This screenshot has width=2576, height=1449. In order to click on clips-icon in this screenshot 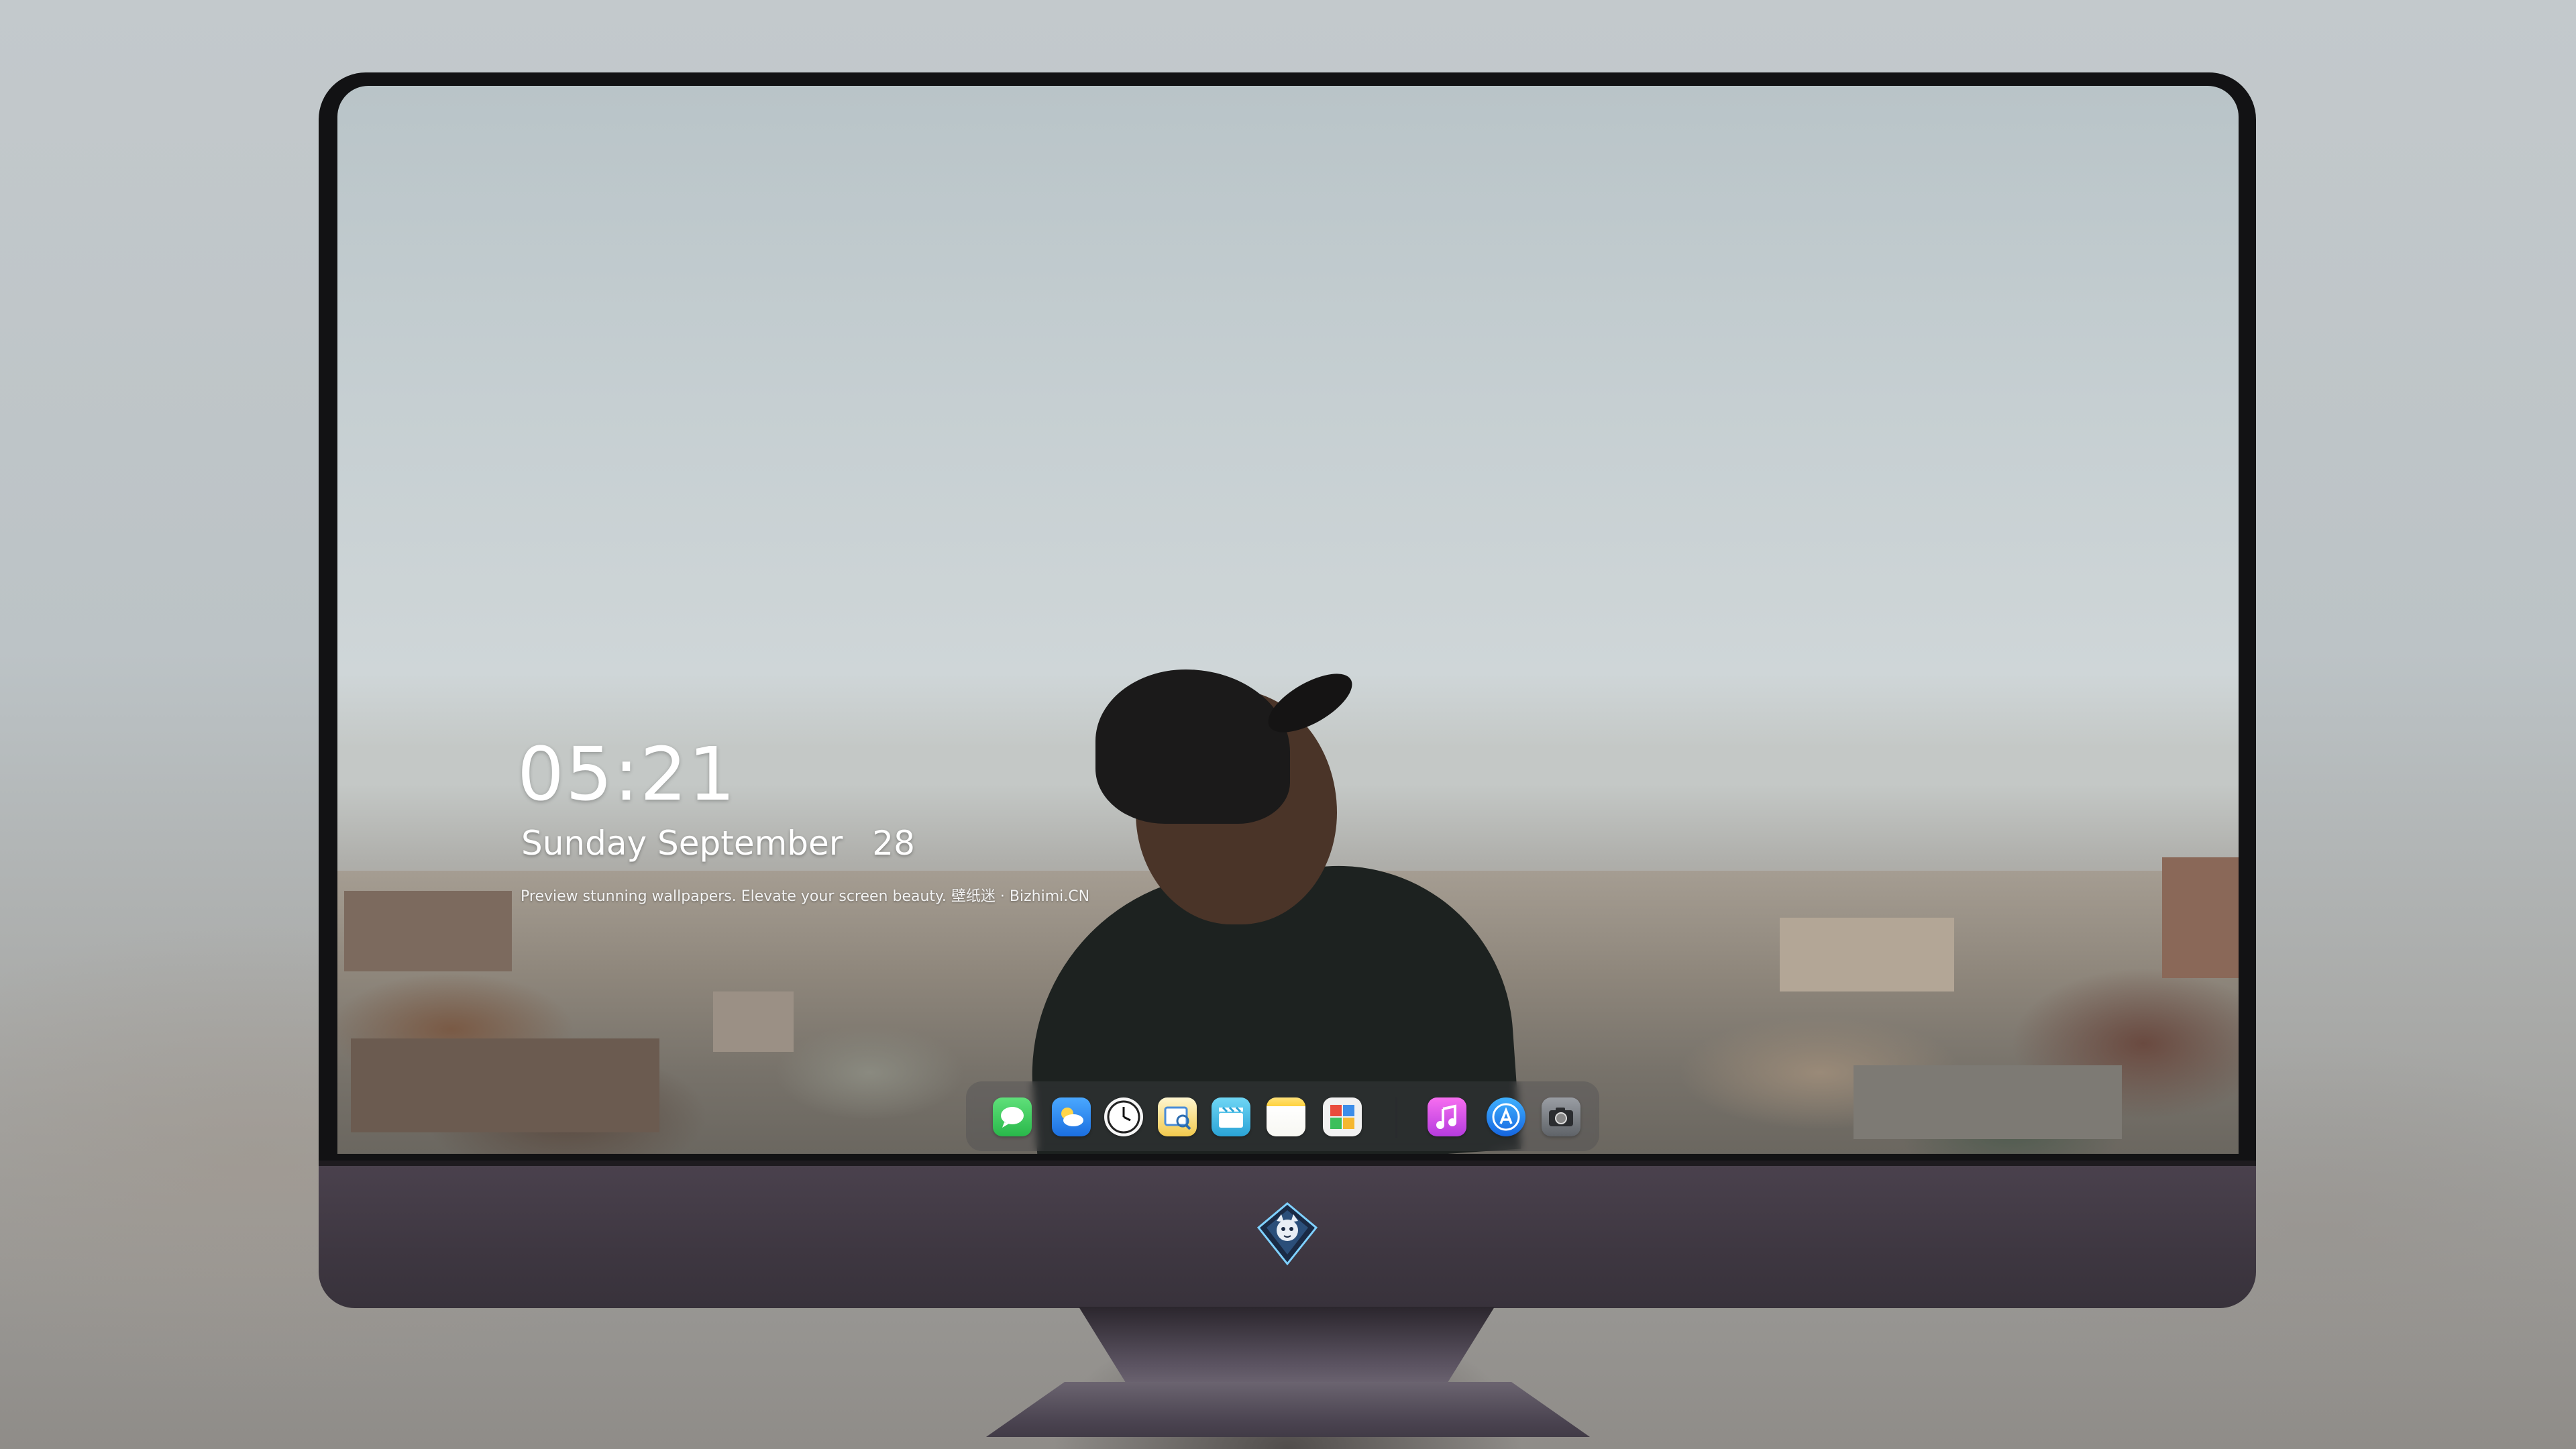, I will do `click(1231, 1116)`.